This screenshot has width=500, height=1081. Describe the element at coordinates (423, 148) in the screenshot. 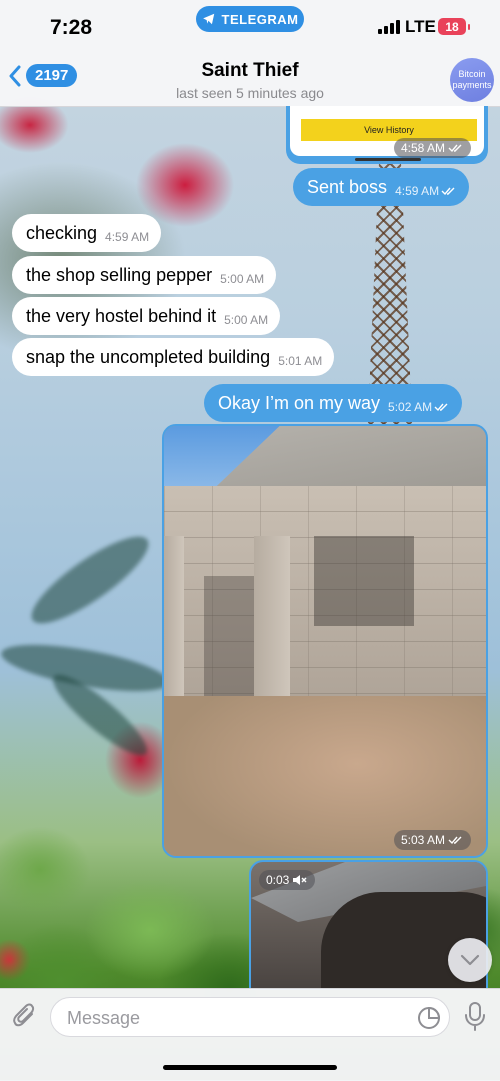

I see `time-label: 4:58 AM` at that location.